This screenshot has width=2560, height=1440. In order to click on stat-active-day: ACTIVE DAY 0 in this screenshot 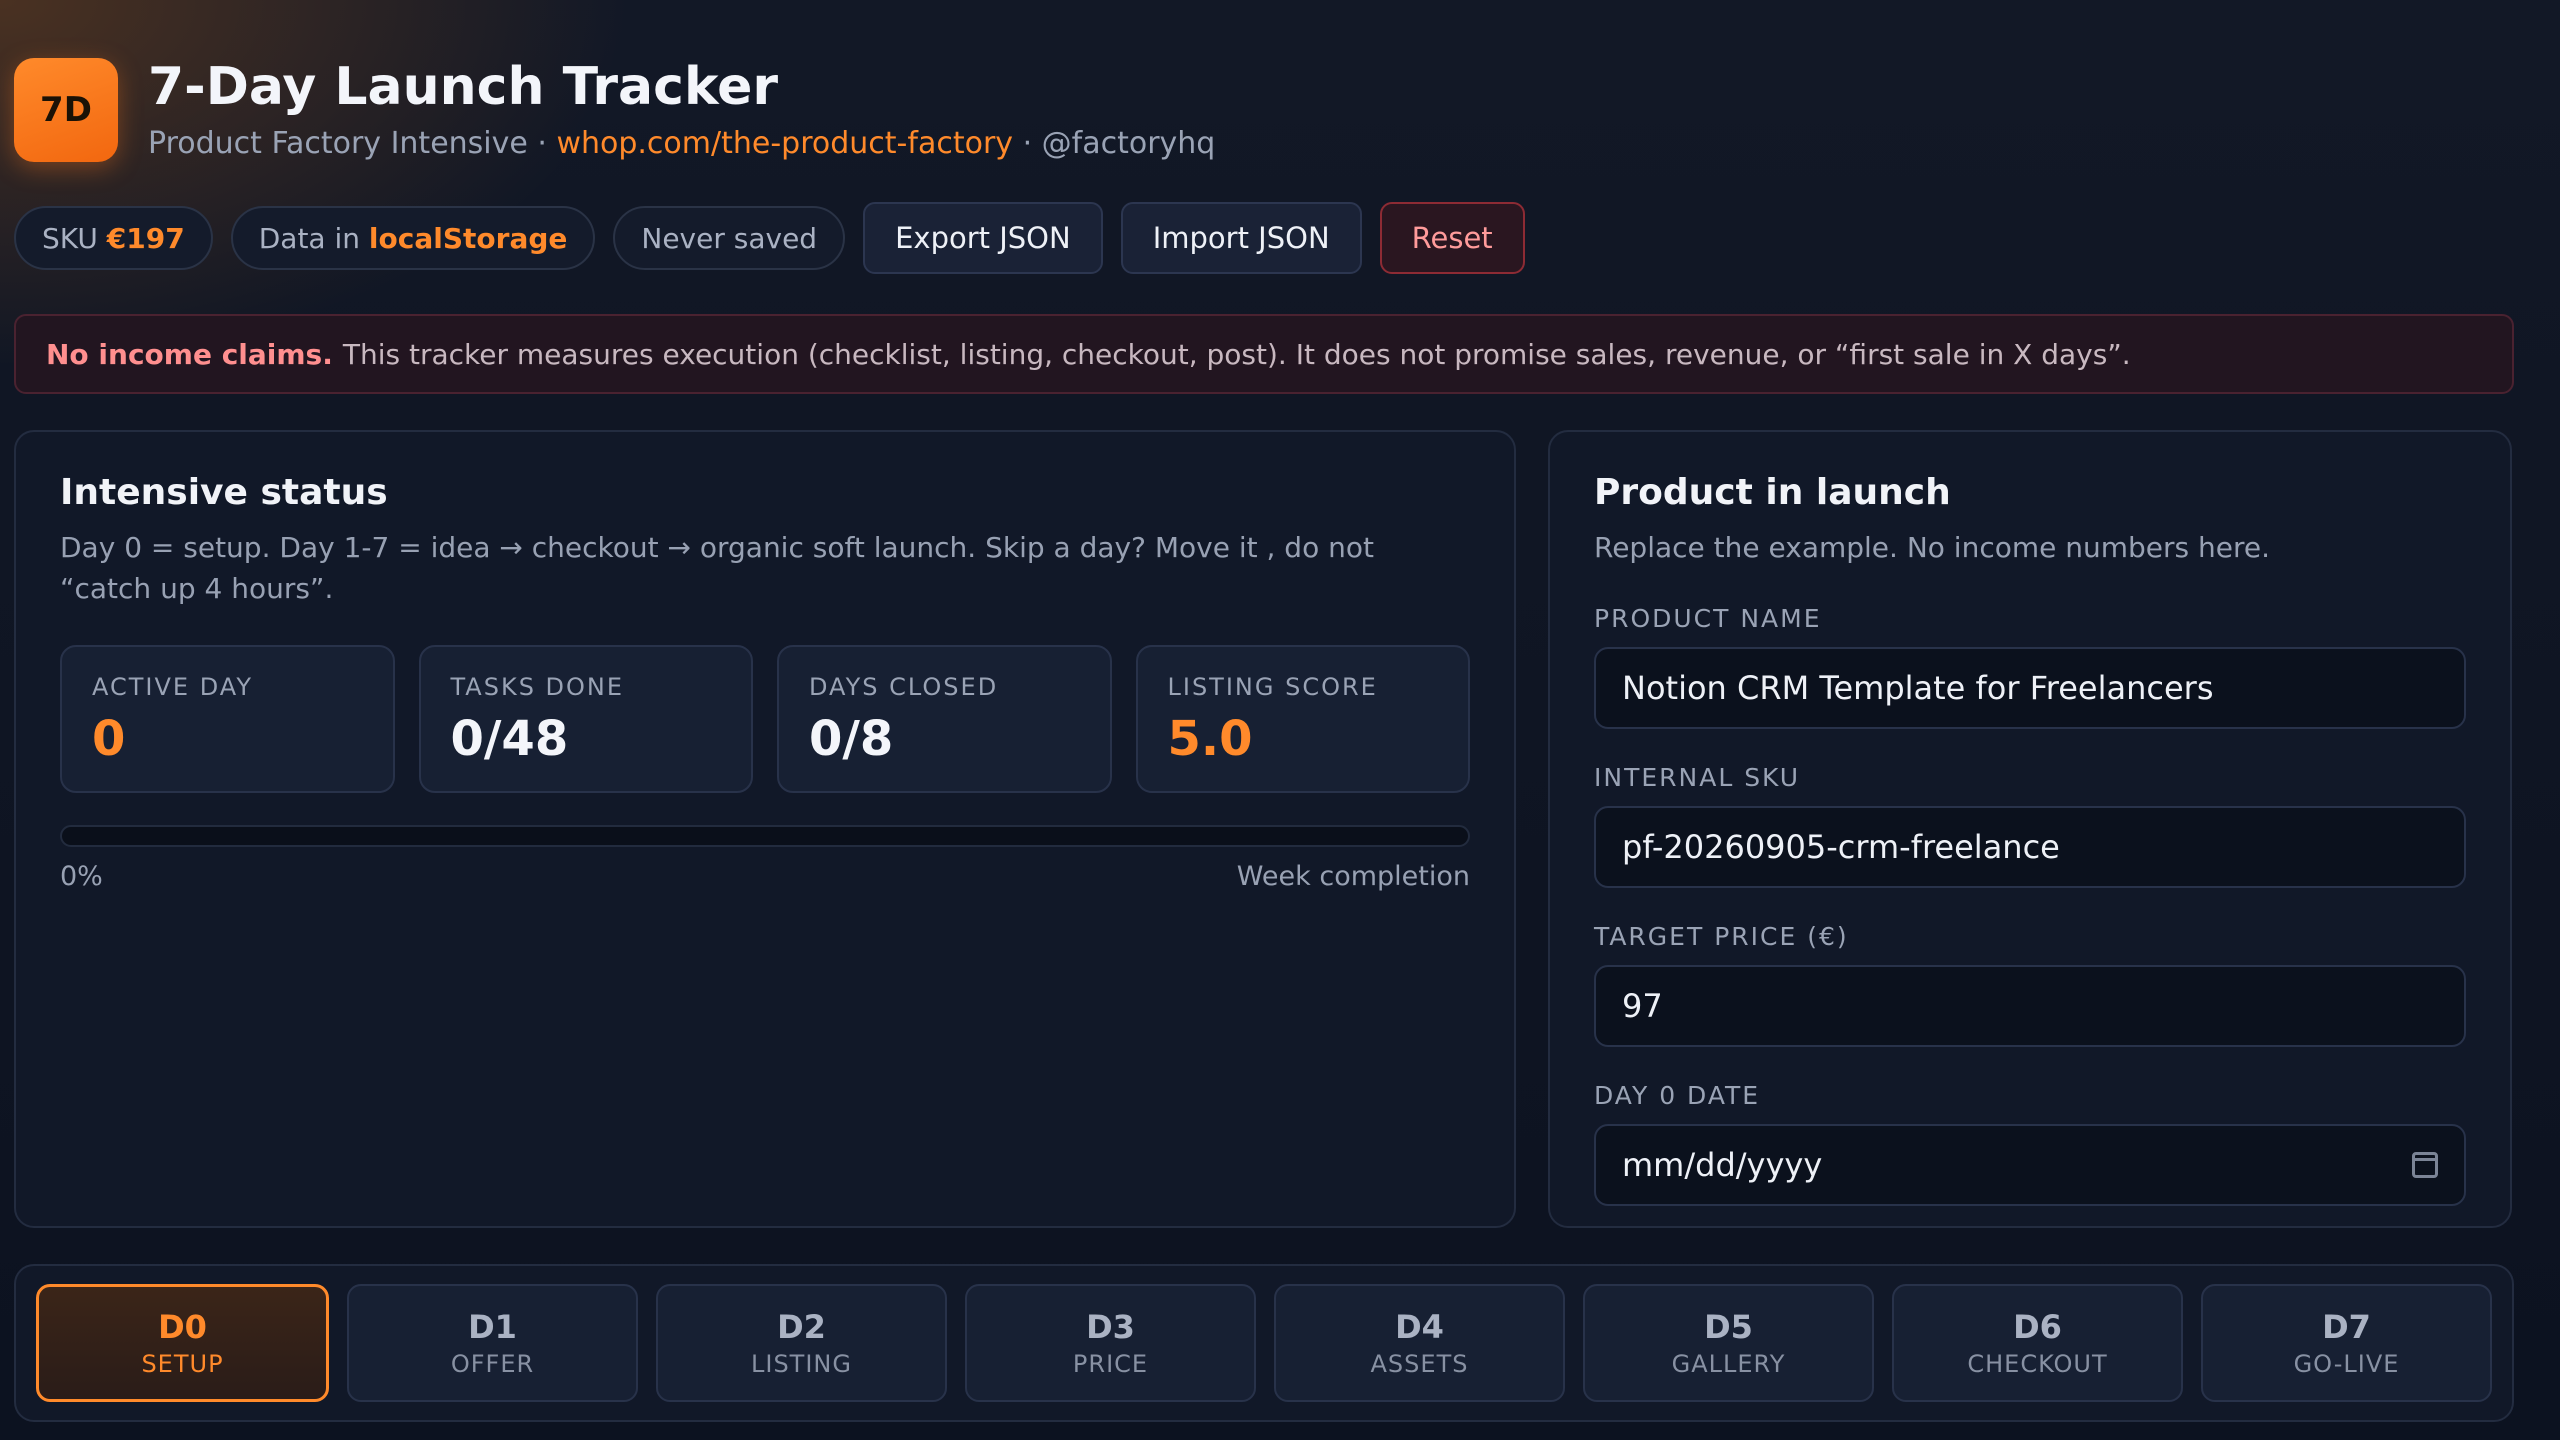, I will do `click(227, 719)`.